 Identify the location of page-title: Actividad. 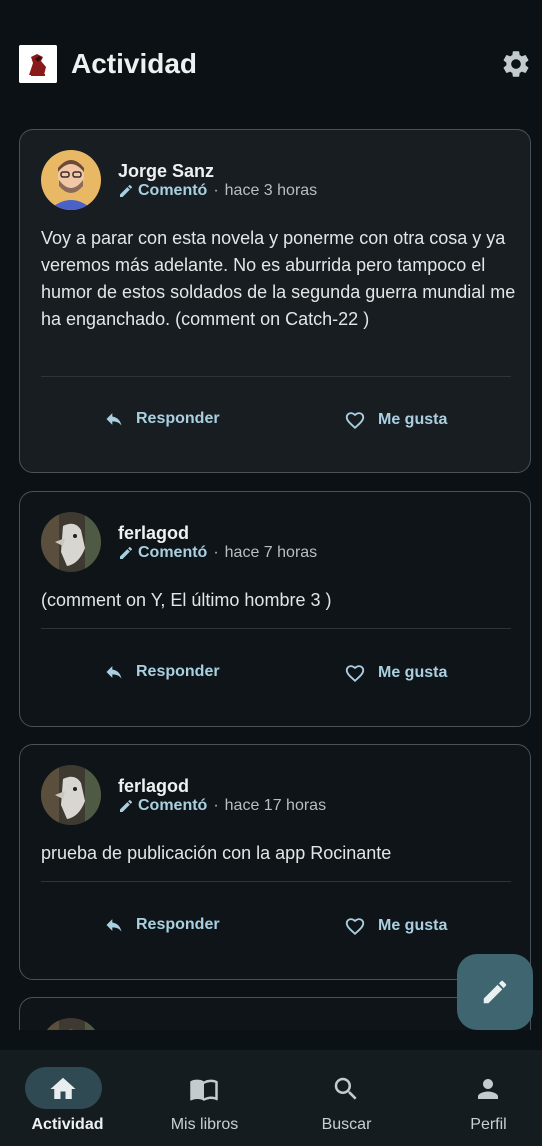
(134, 63).